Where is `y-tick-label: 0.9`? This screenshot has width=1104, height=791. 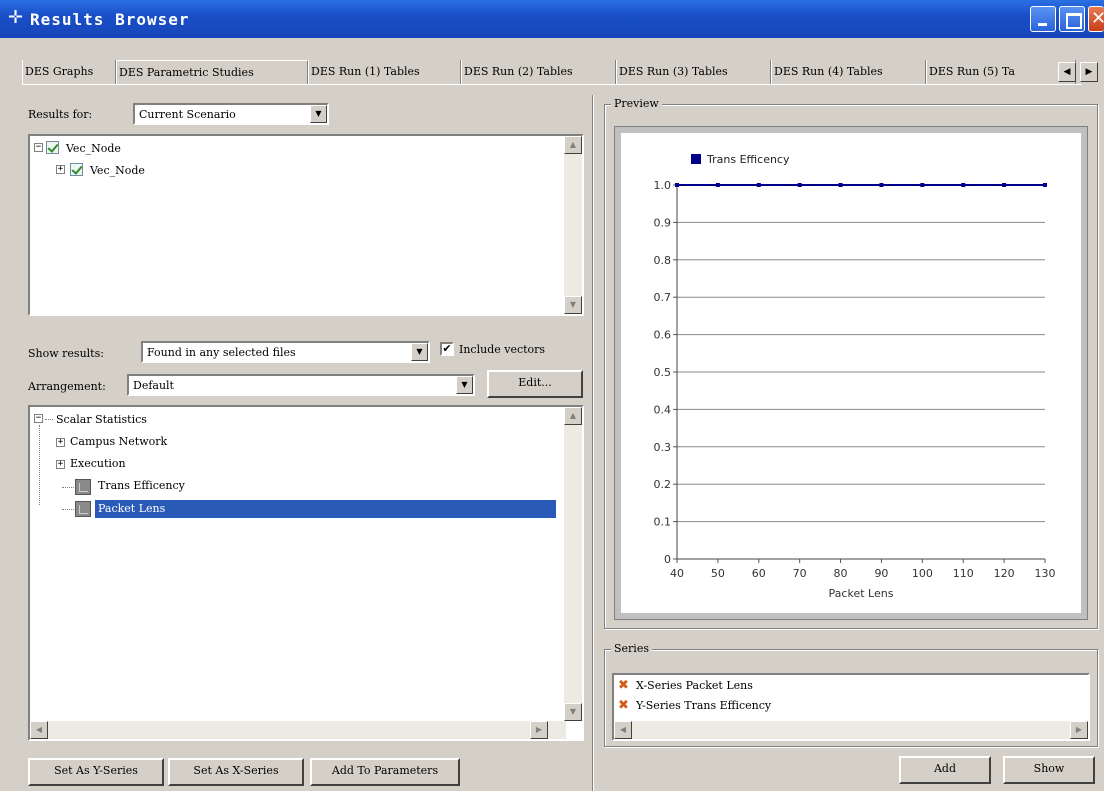
y-tick-label: 0.9 is located at coordinates (663, 222).